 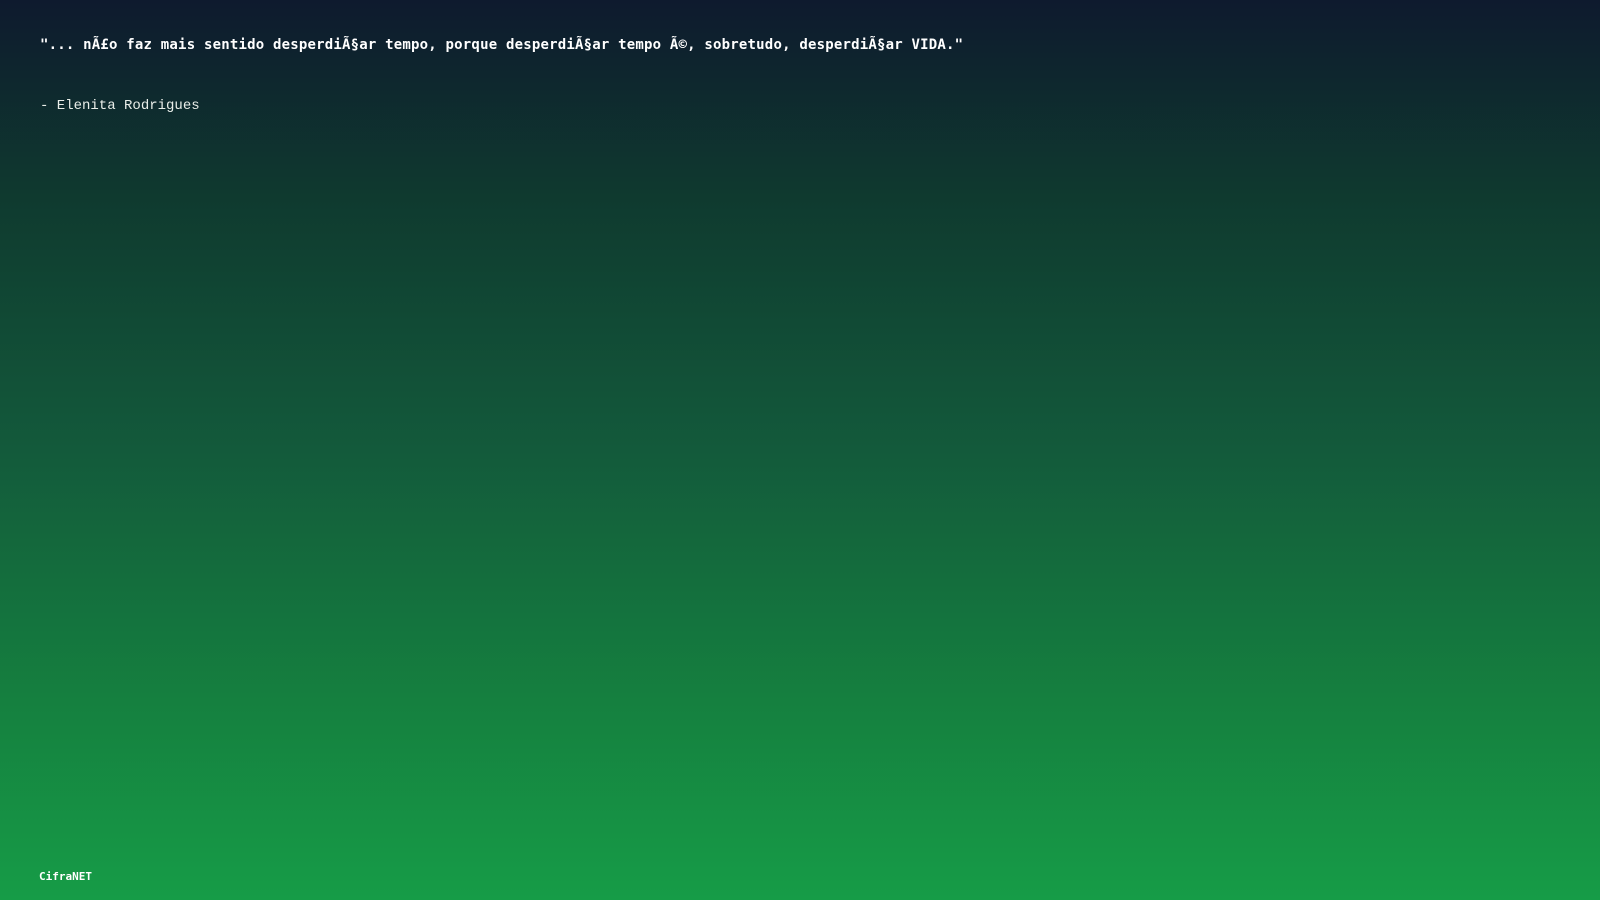 I want to click on quote-author: - Elenita Rodrigues, so click(x=120, y=106).